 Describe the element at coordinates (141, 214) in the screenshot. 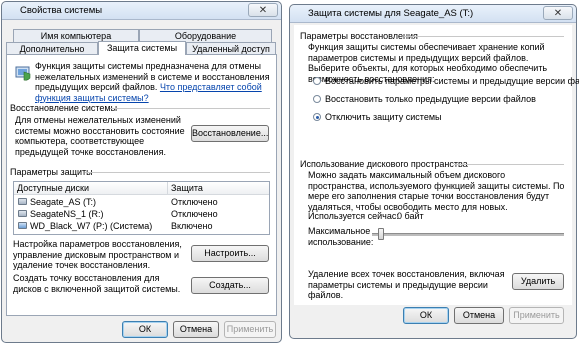

I see `table-row: SeagateNS_1 (R:) Отключено` at that location.